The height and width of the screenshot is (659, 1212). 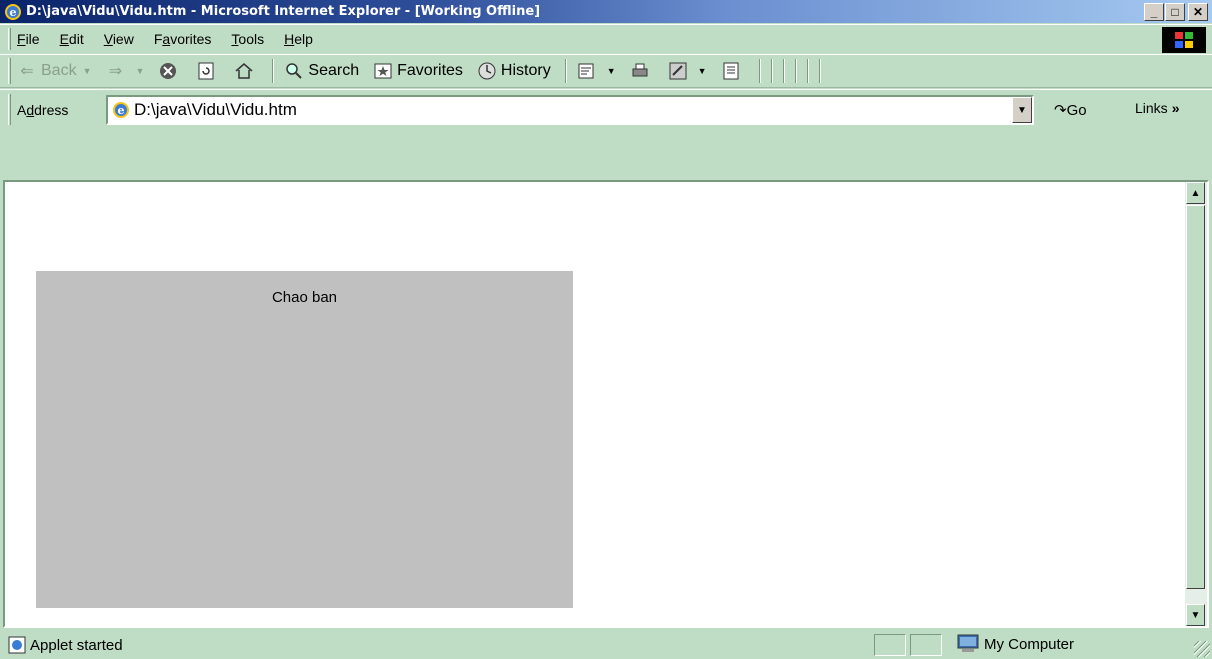 I want to click on address-label: Address, so click(x=43, y=109).